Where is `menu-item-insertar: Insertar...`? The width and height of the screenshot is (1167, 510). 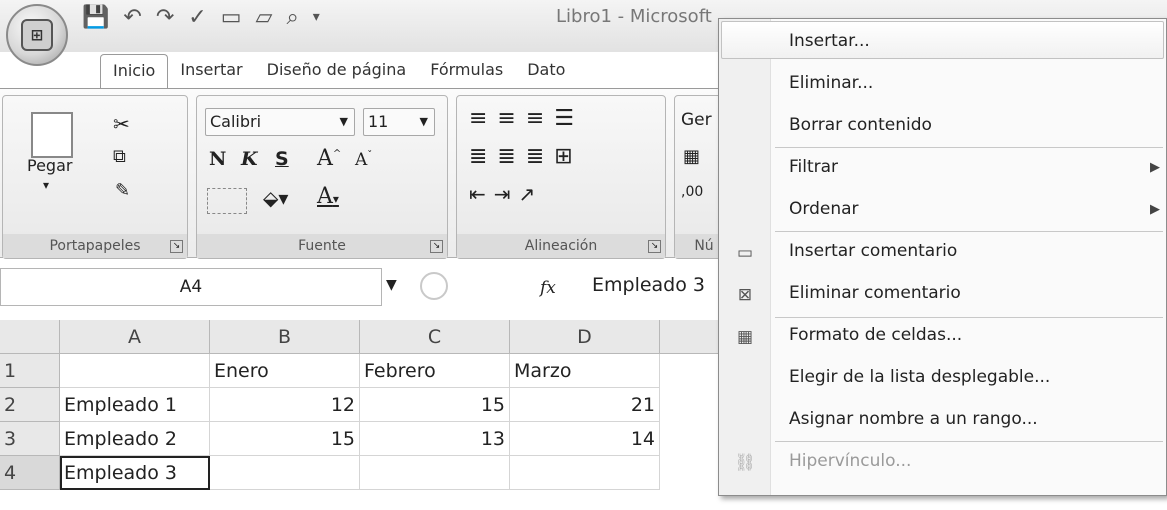
menu-item-insertar: Insertar... is located at coordinates (829, 41).